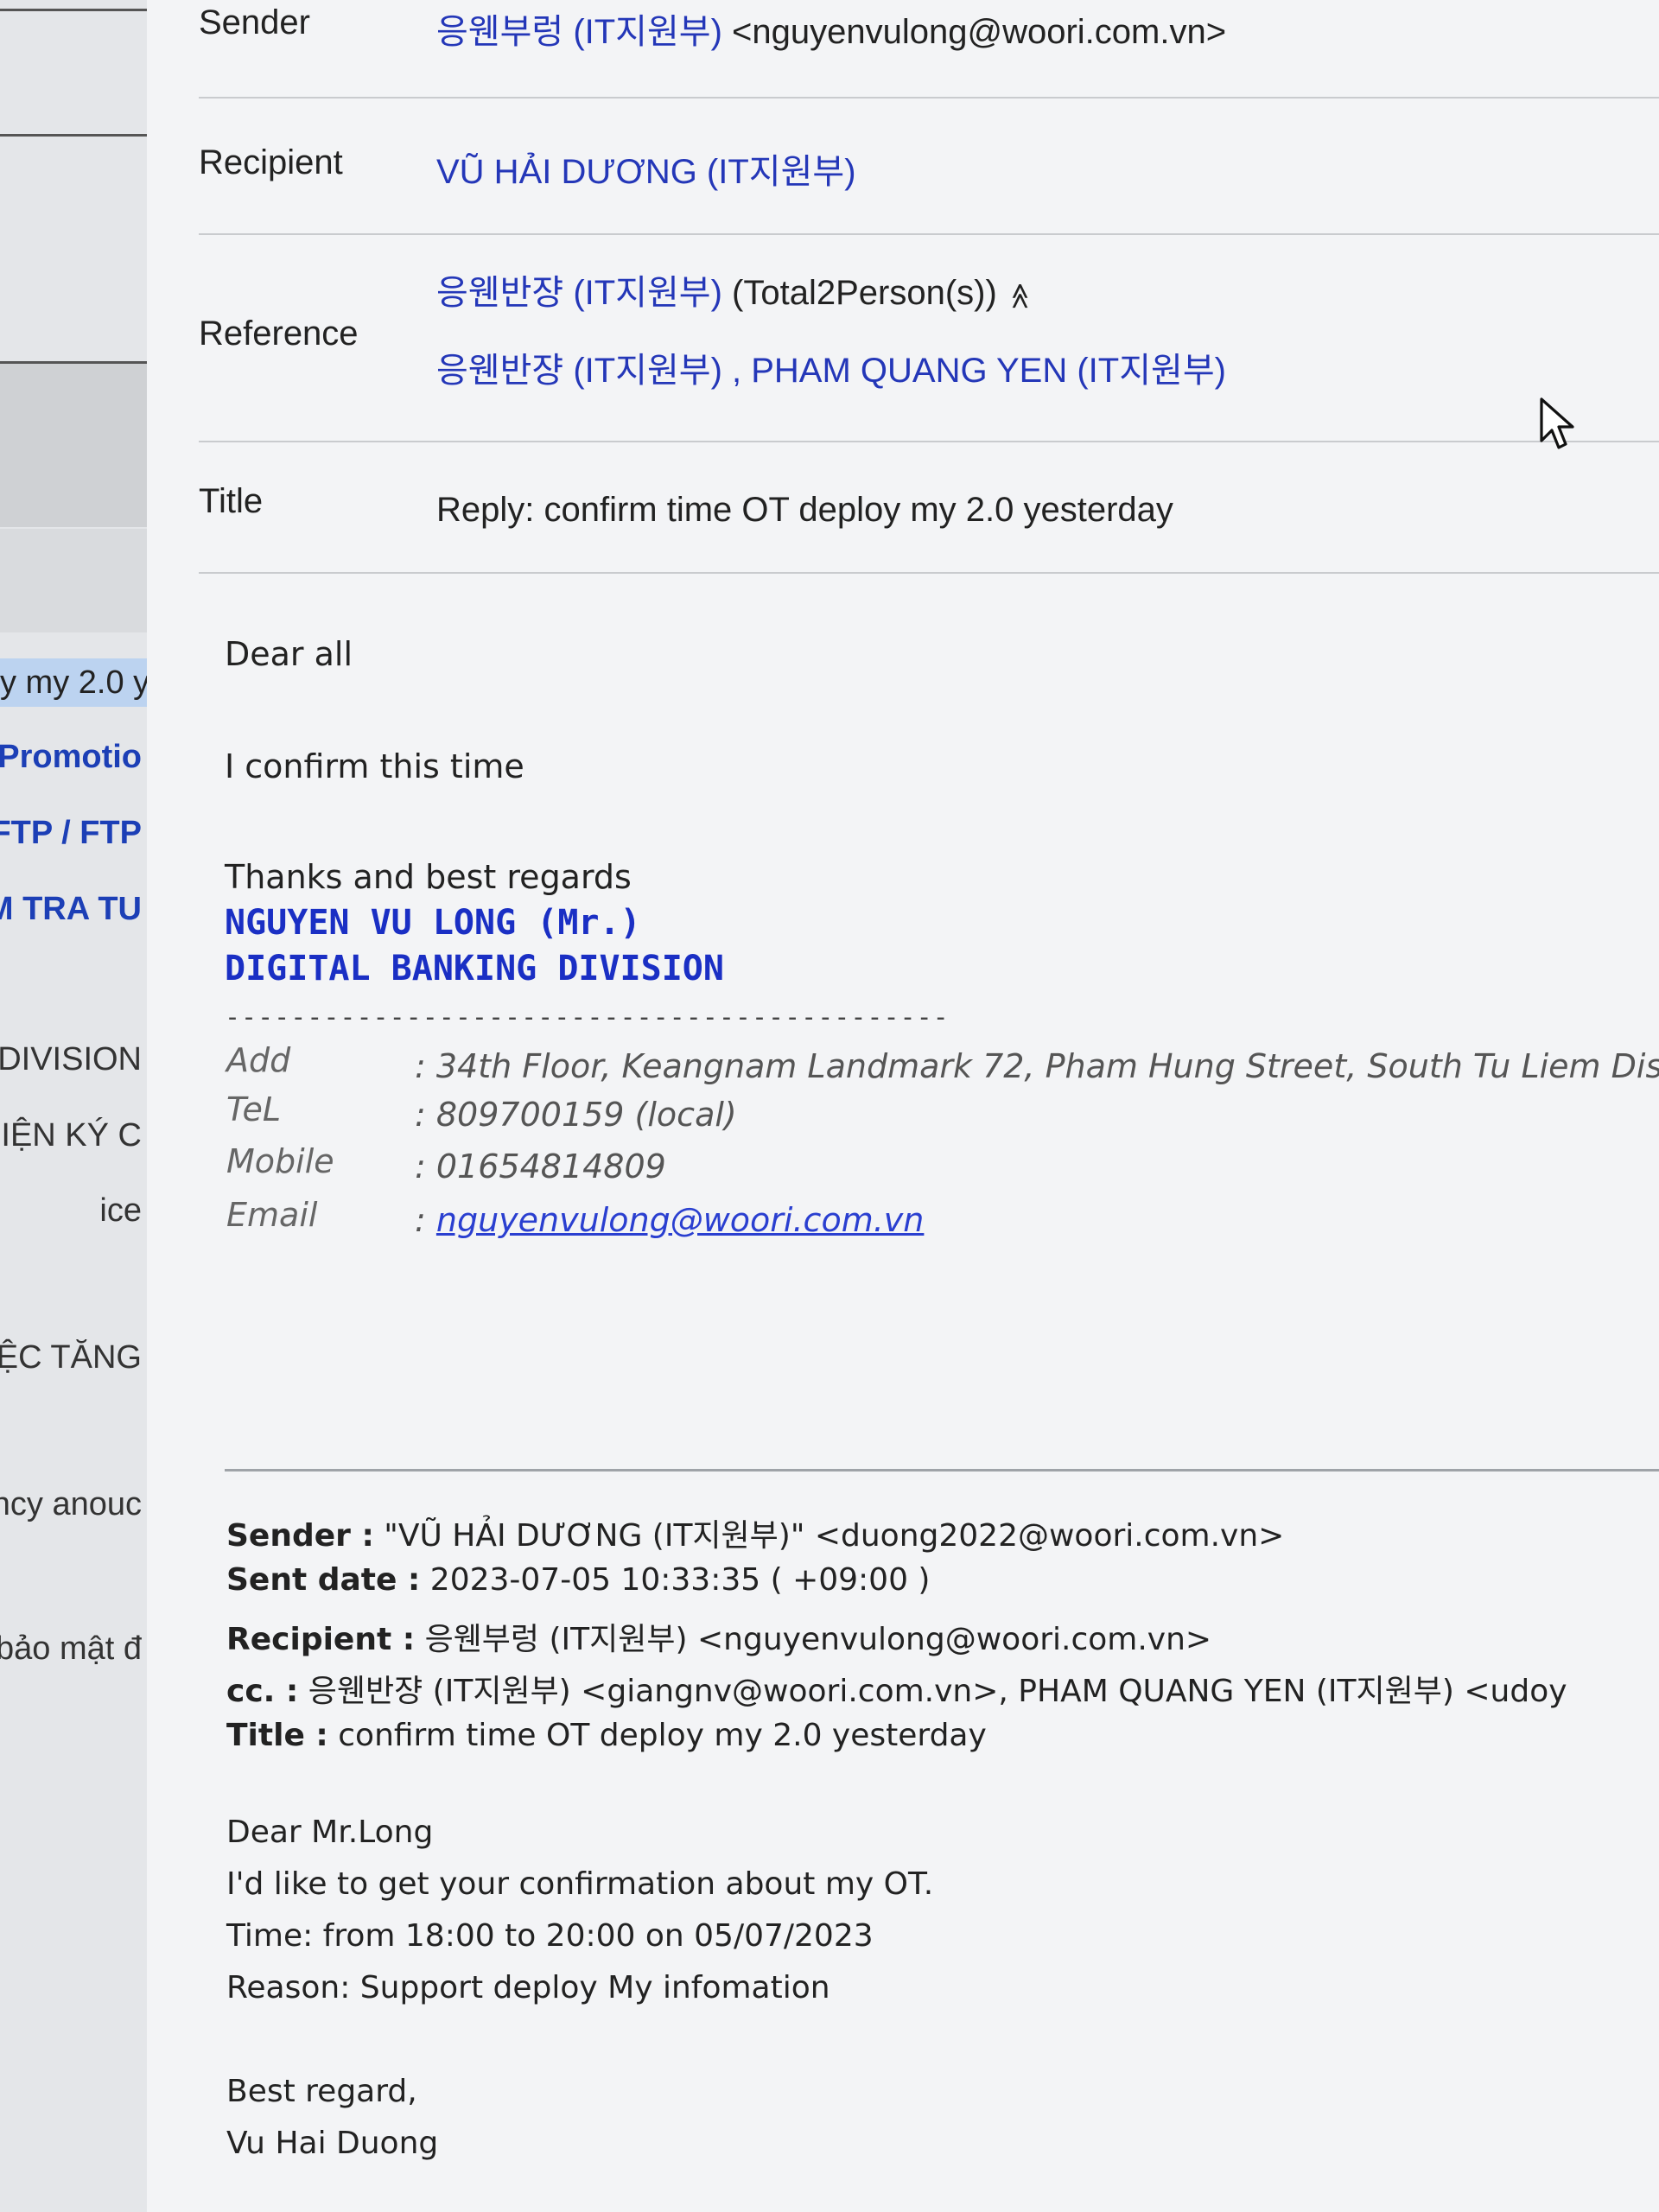 The width and height of the screenshot is (1659, 2212). What do you see at coordinates (330, 1832) in the screenshot?
I see `quoted-body-line: Dear Mr.Long` at bounding box center [330, 1832].